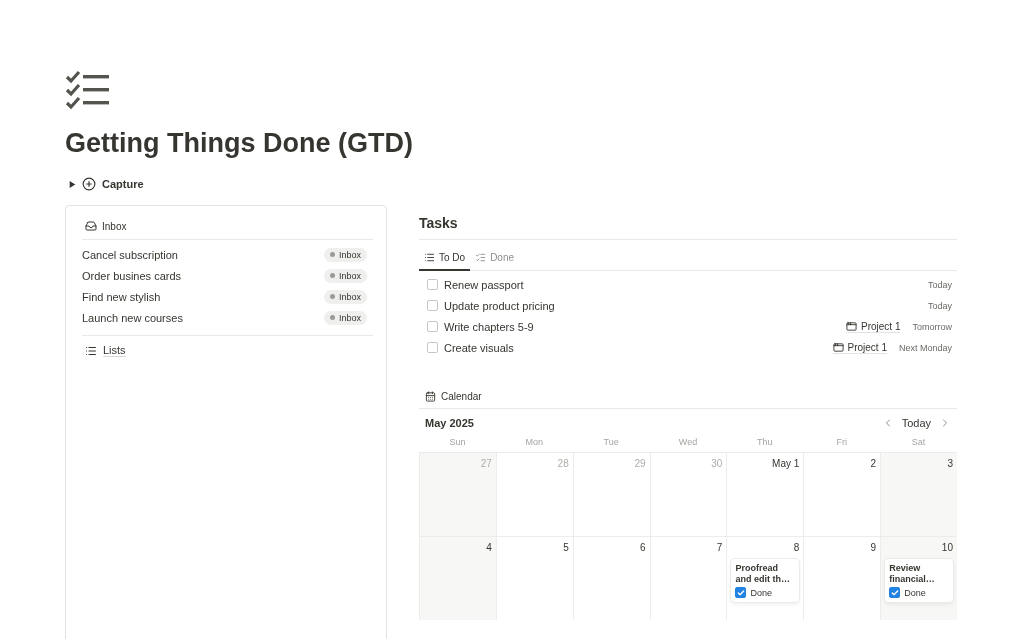 The width and height of the screenshot is (1024, 639). Describe the element at coordinates (445, 257) in the screenshot. I see `view-tab: To Do` at that location.